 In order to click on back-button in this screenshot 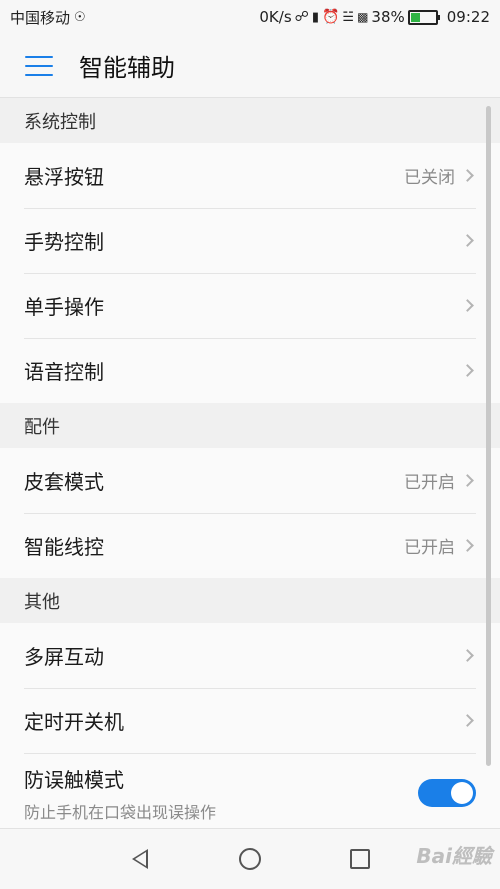, I will do `click(140, 859)`.